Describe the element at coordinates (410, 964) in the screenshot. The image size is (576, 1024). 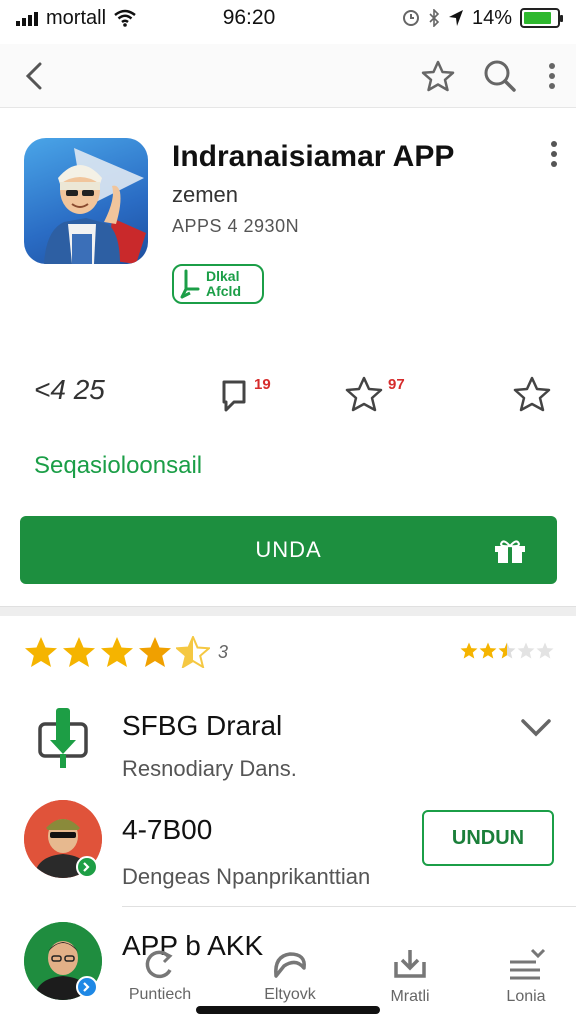
I see `download-icon` at that location.